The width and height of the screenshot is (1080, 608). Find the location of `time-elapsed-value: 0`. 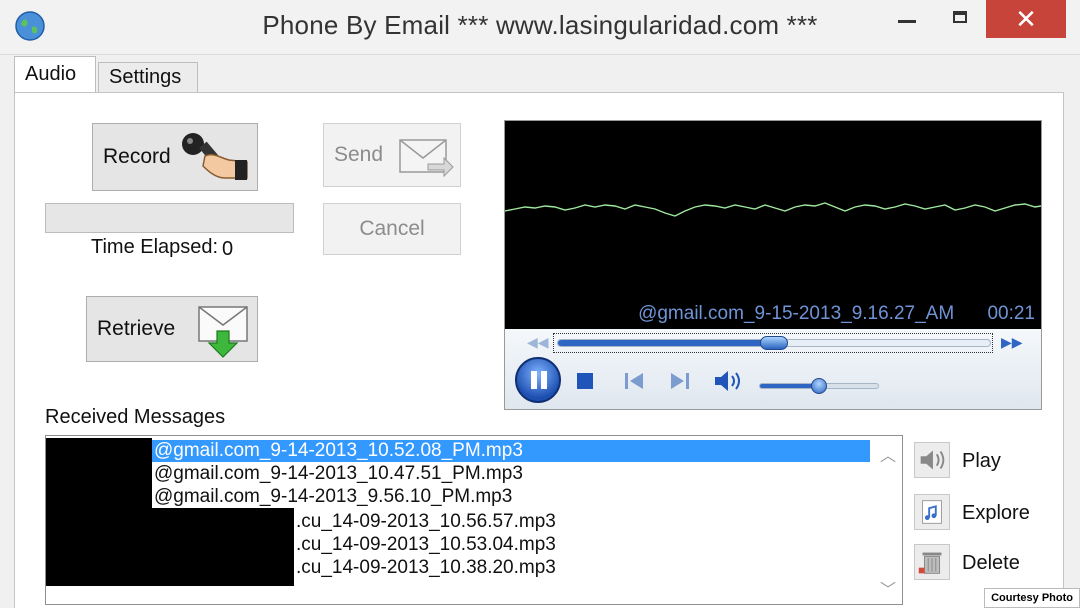

time-elapsed-value: 0 is located at coordinates (228, 249).